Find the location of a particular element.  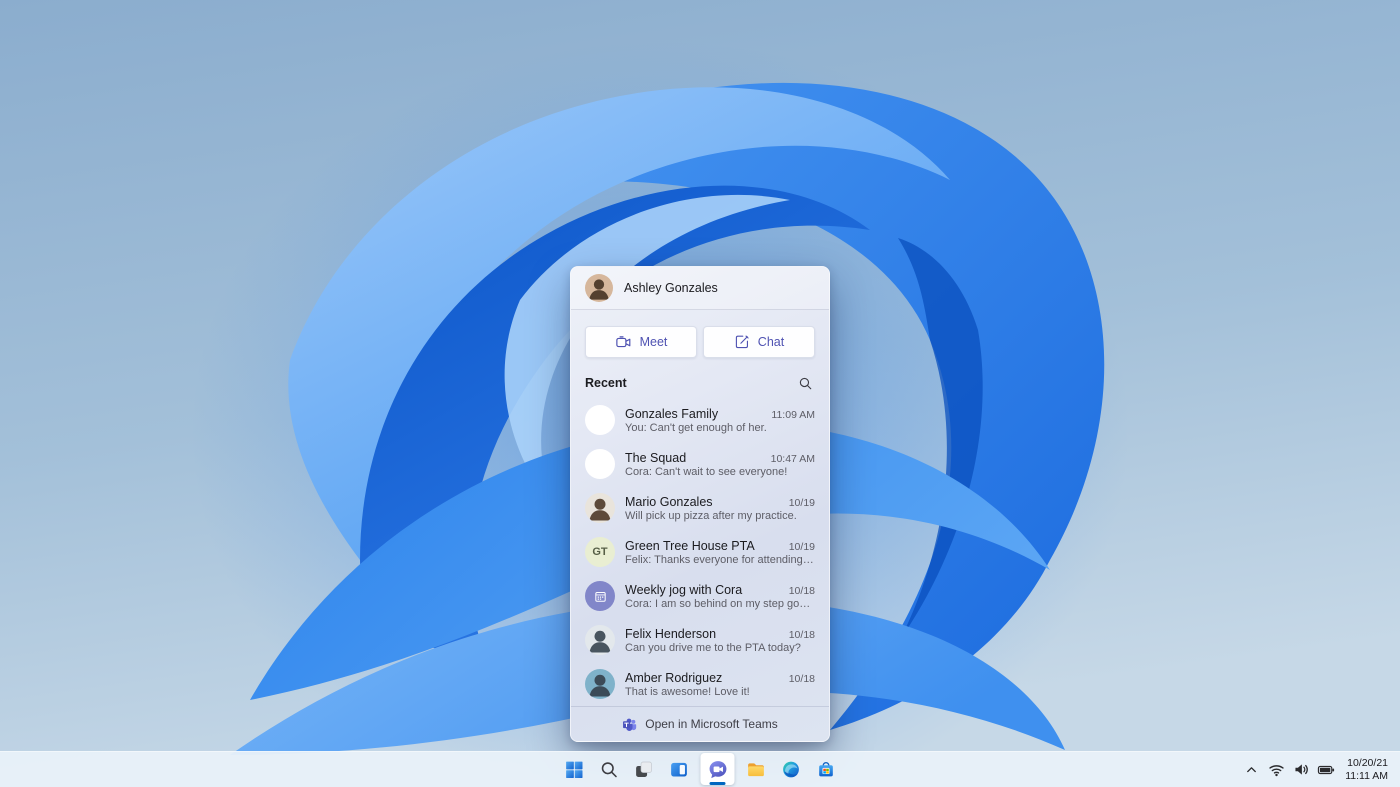

microsoft-store-icon is located at coordinates (826, 768).